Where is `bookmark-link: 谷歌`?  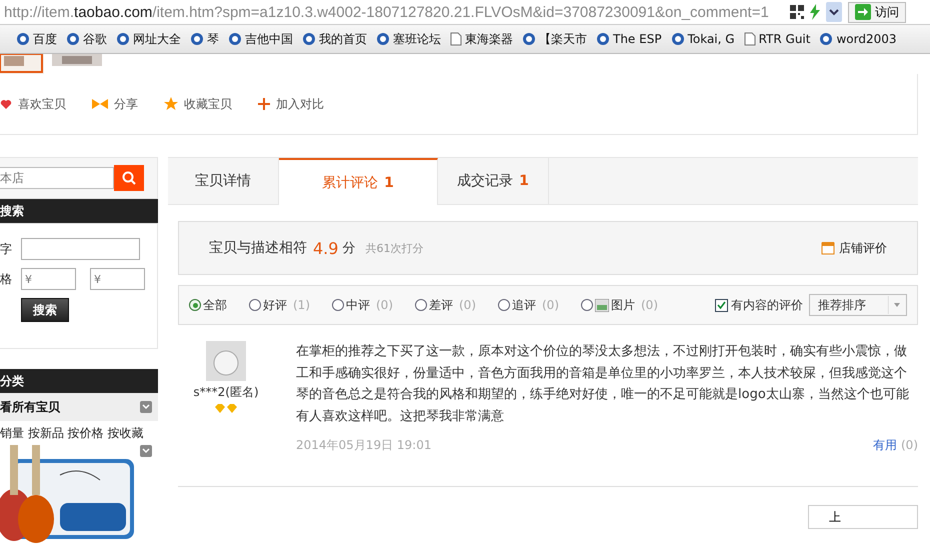 bookmark-link: 谷歌 is located at coordinates (86, 39).